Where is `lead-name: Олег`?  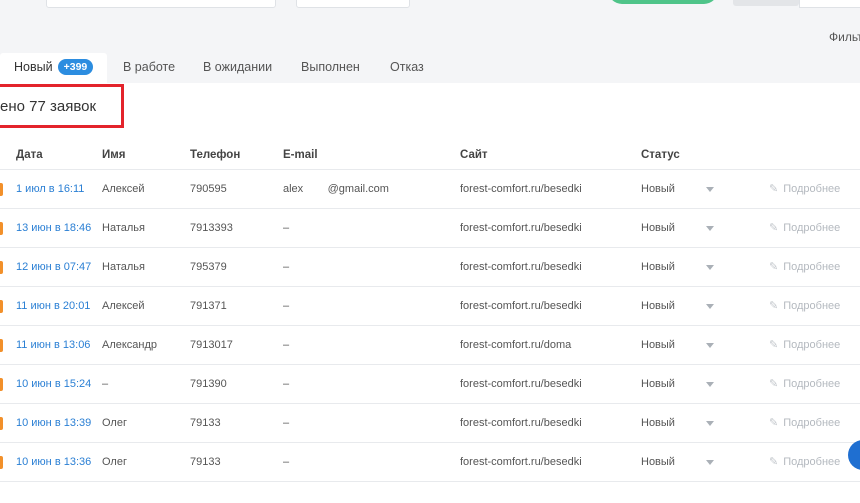
lead-name: Олег is located at coordinates (114, 423).